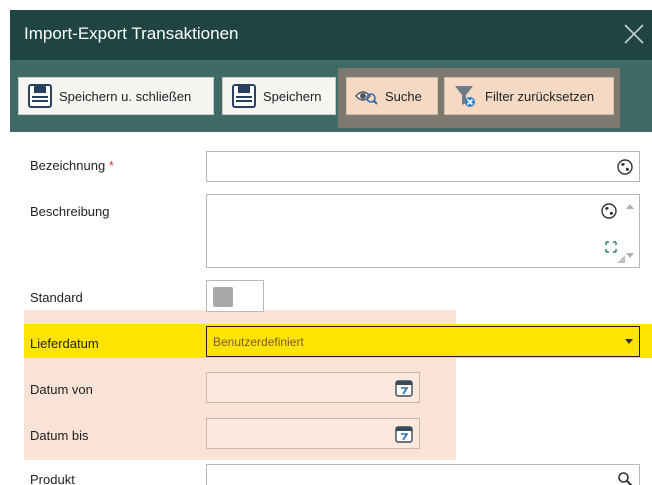 The image size is (652, 485). What do you see at coordinates (625, 478) in the screenshot?
I see `search-icon` at bounding box center [625, 478].